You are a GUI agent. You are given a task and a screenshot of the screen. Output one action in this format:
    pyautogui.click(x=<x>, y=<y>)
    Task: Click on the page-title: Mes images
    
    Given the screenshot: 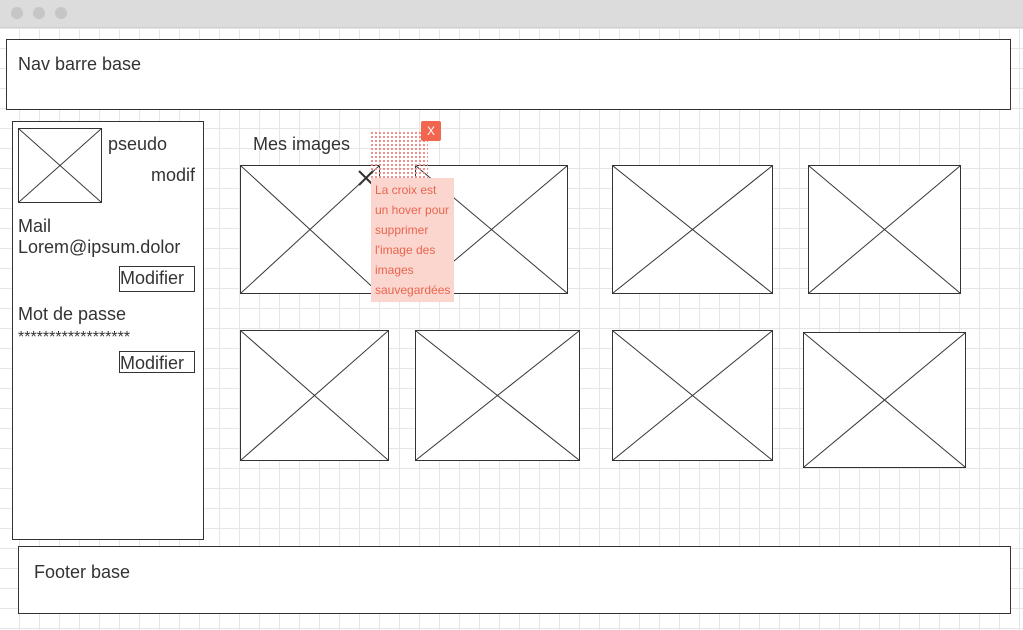 What is the action you would take?
    pyautogui.click(x=302, y=144)
    